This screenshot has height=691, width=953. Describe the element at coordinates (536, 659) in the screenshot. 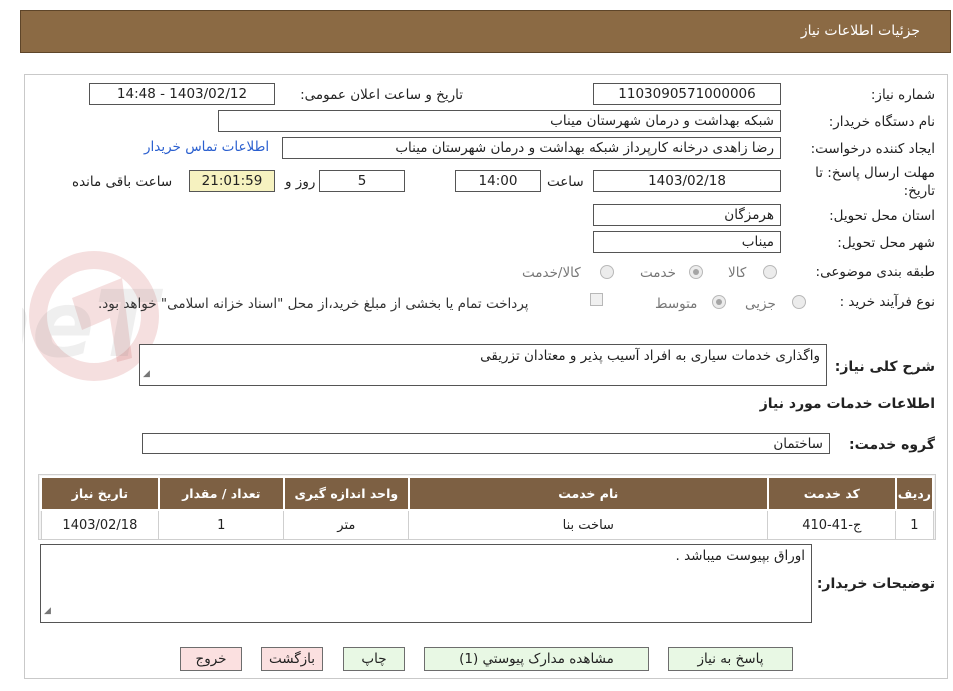

I see `view-attachments-button: مشاهده مدارک پیوستي (1)` at that location.